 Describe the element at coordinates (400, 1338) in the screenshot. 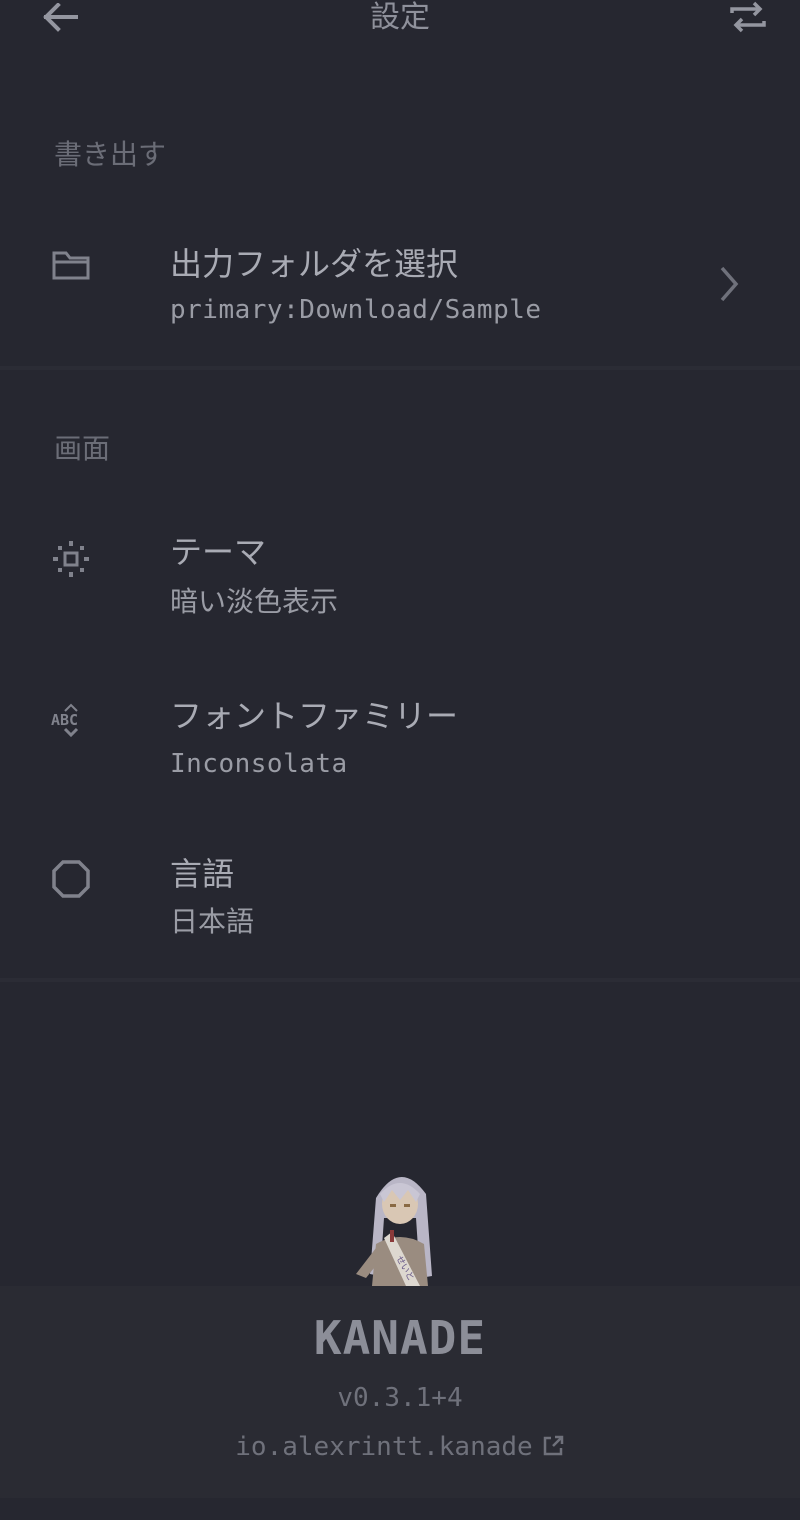

I see `app-logo: KANADE` at that location.